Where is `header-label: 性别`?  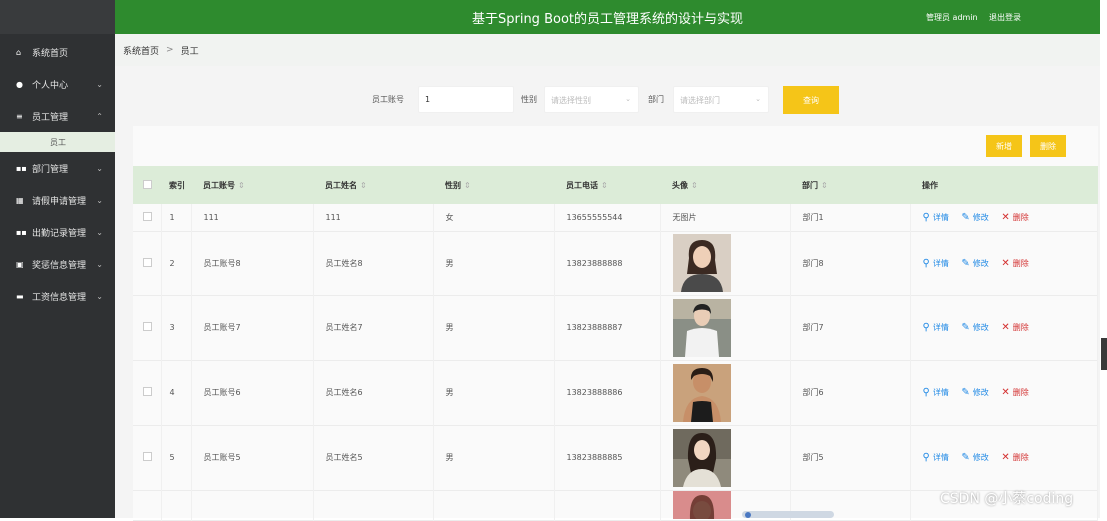
header-label: 性别 is located at coordinates (453, 185).